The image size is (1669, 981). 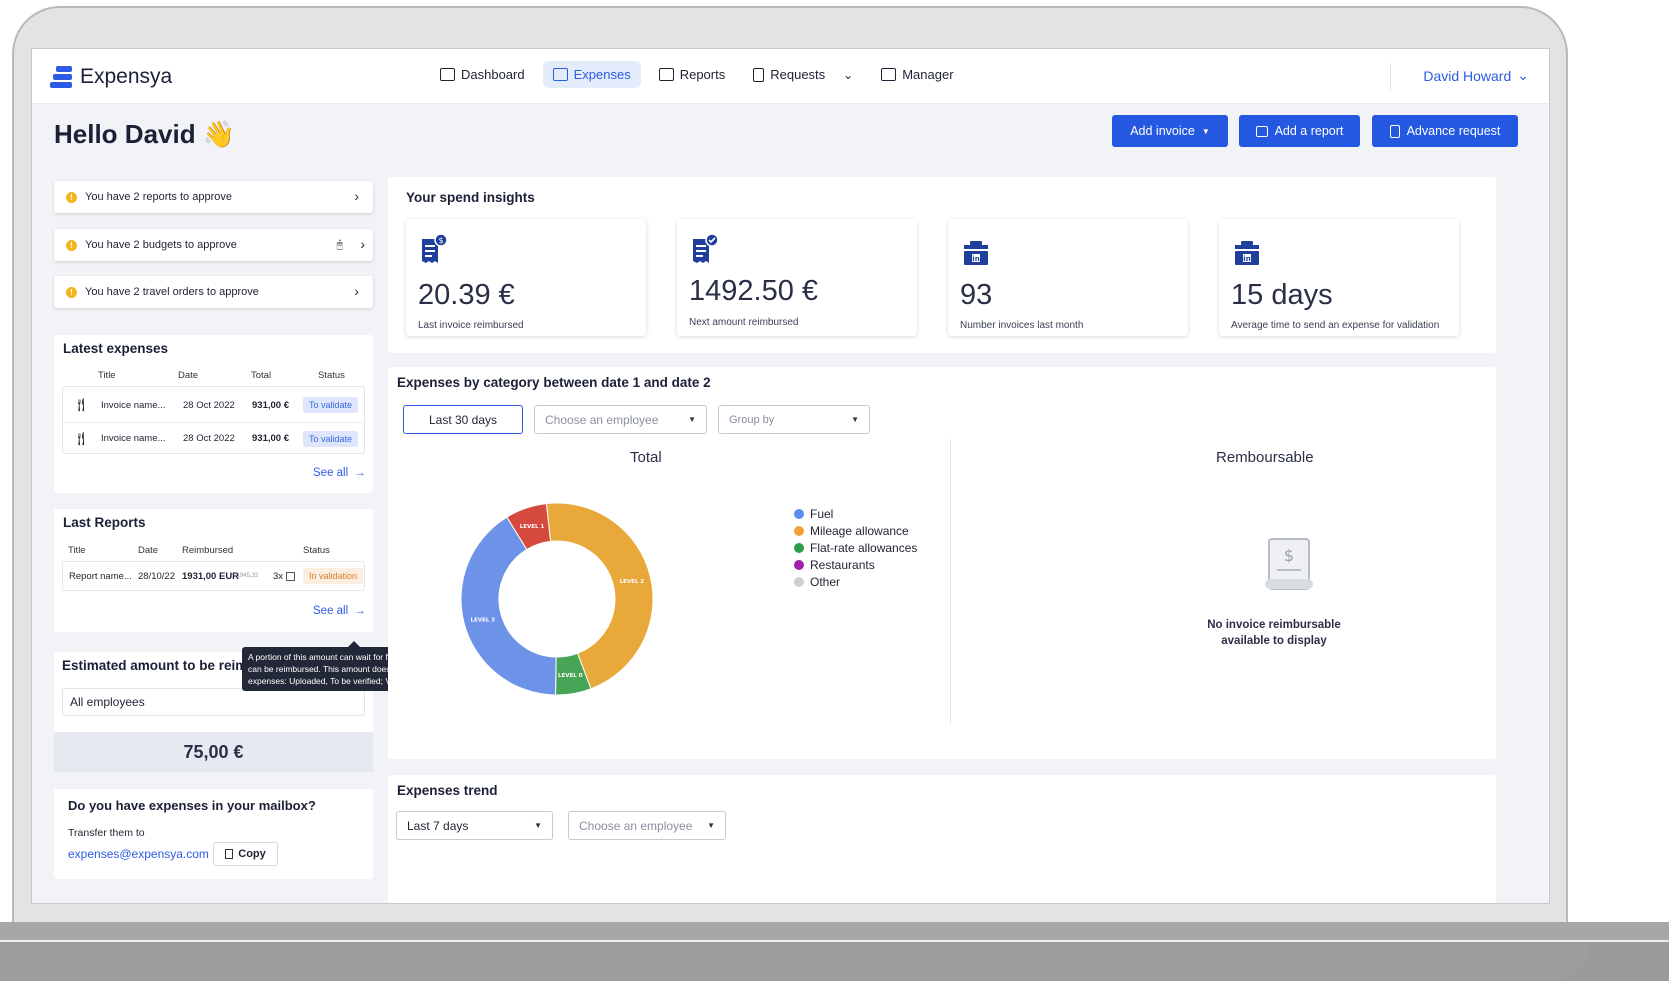 I want to click on stat-label: Next amount reimbursed, so click(x=744, y=322).